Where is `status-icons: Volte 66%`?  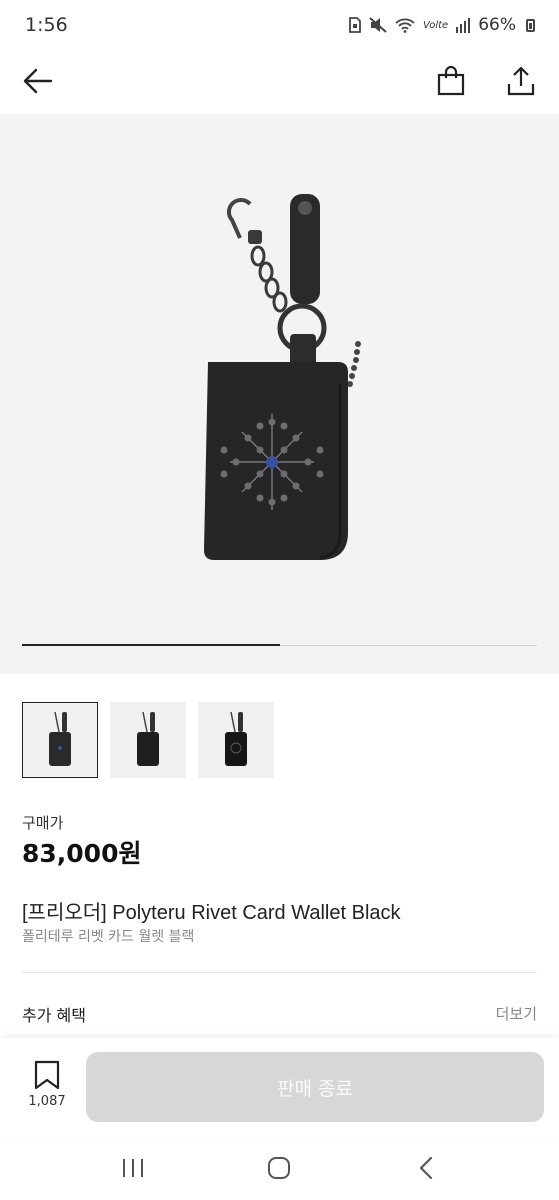
status-icons: Volte 66% is located at coordinates (442, 25).